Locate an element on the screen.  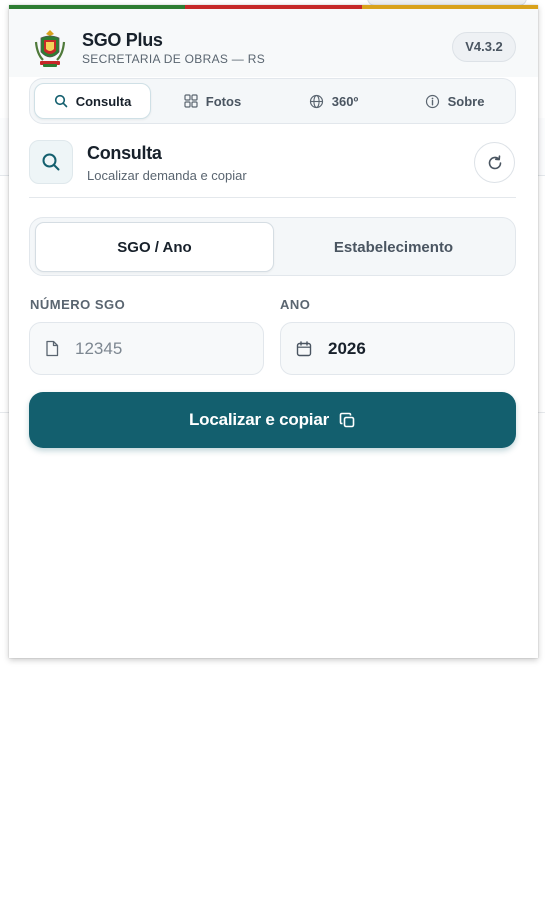
tab-label: Sobre is located at coordinates (466, 101).